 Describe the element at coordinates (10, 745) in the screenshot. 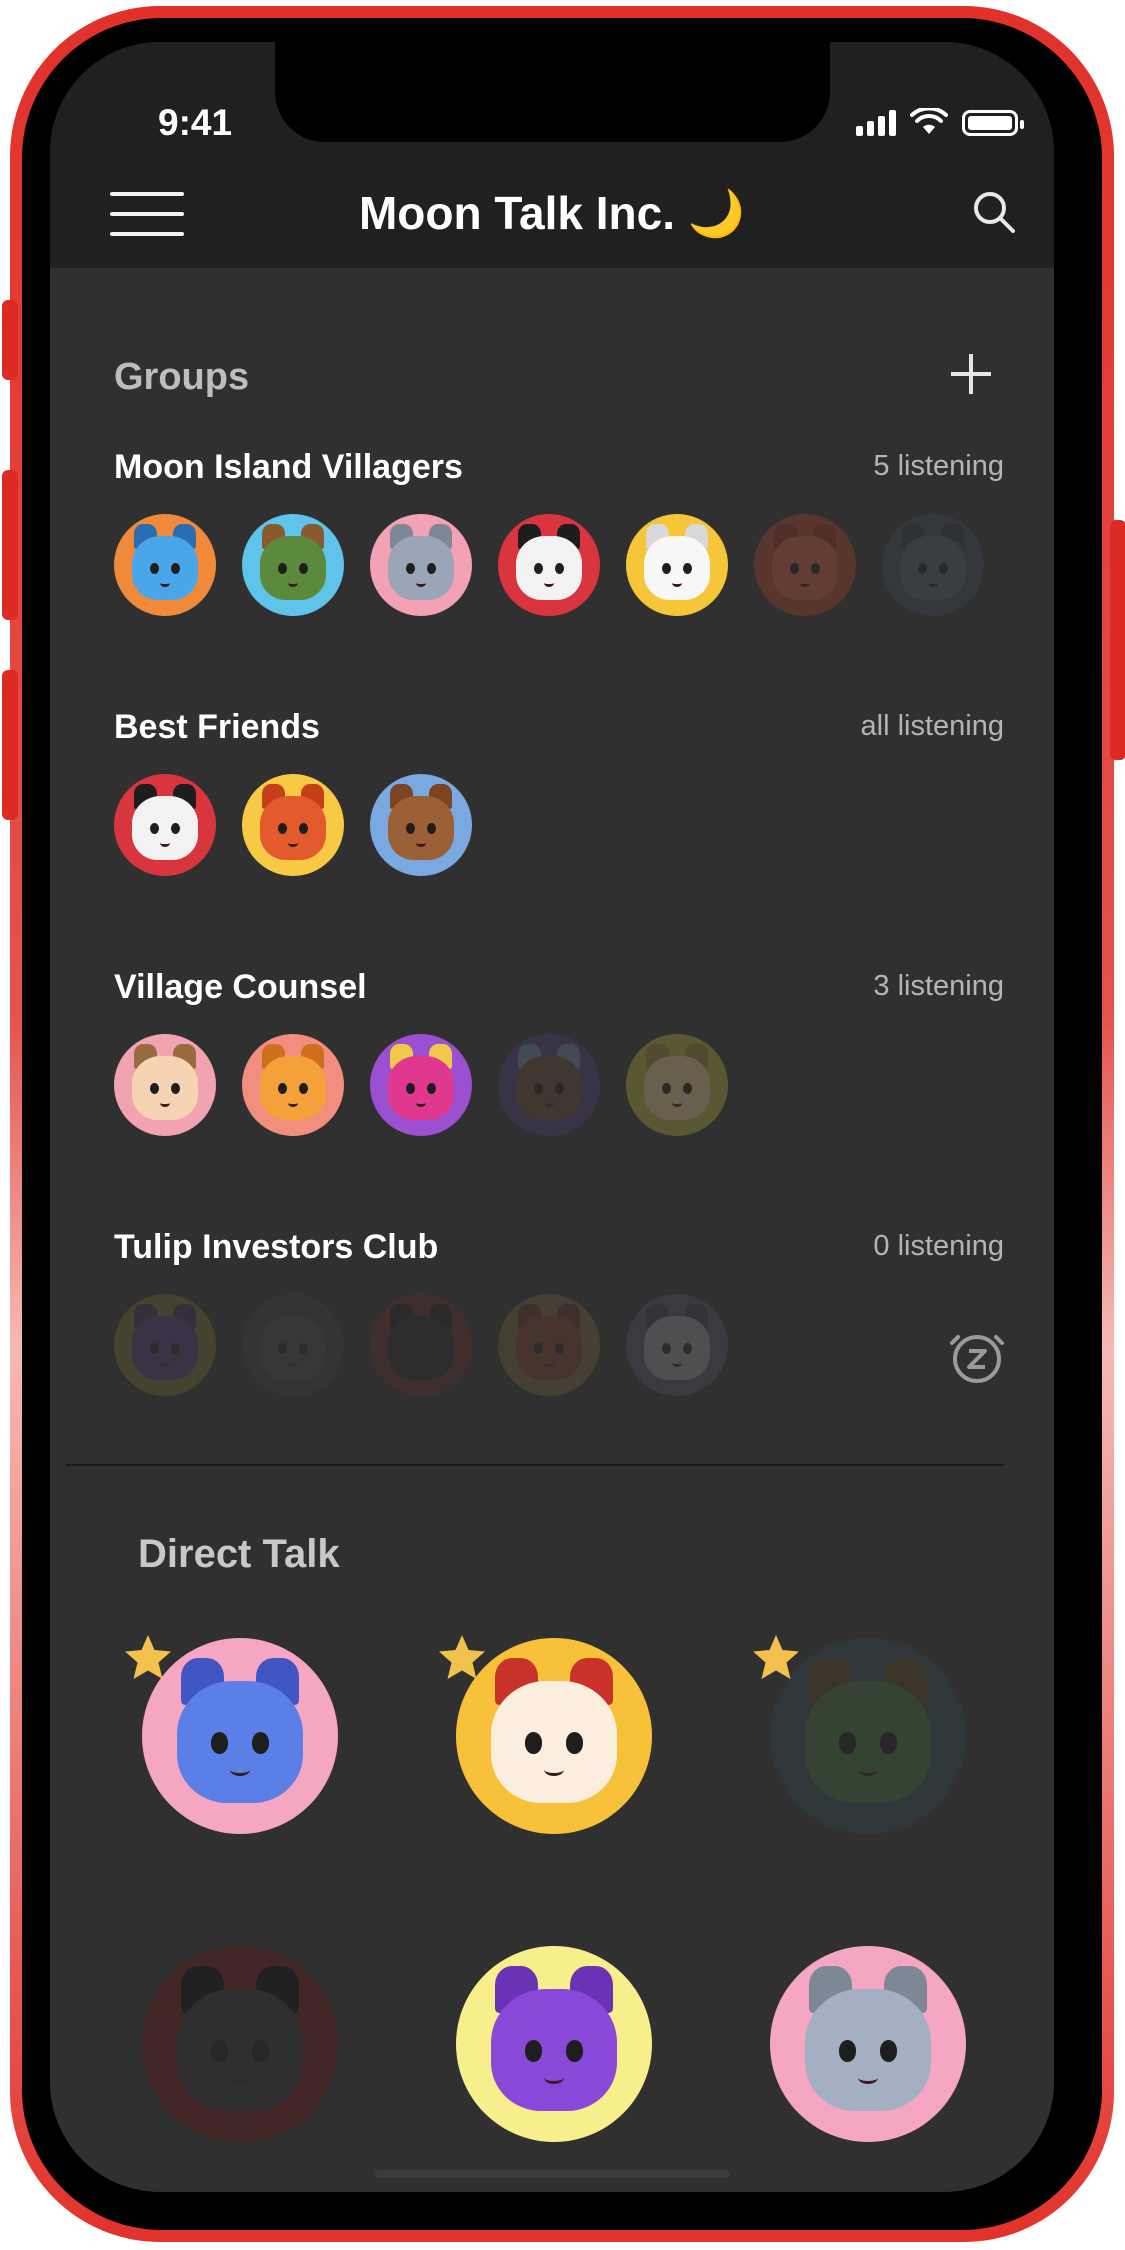

I see `phone-volume-down-button` at that location.